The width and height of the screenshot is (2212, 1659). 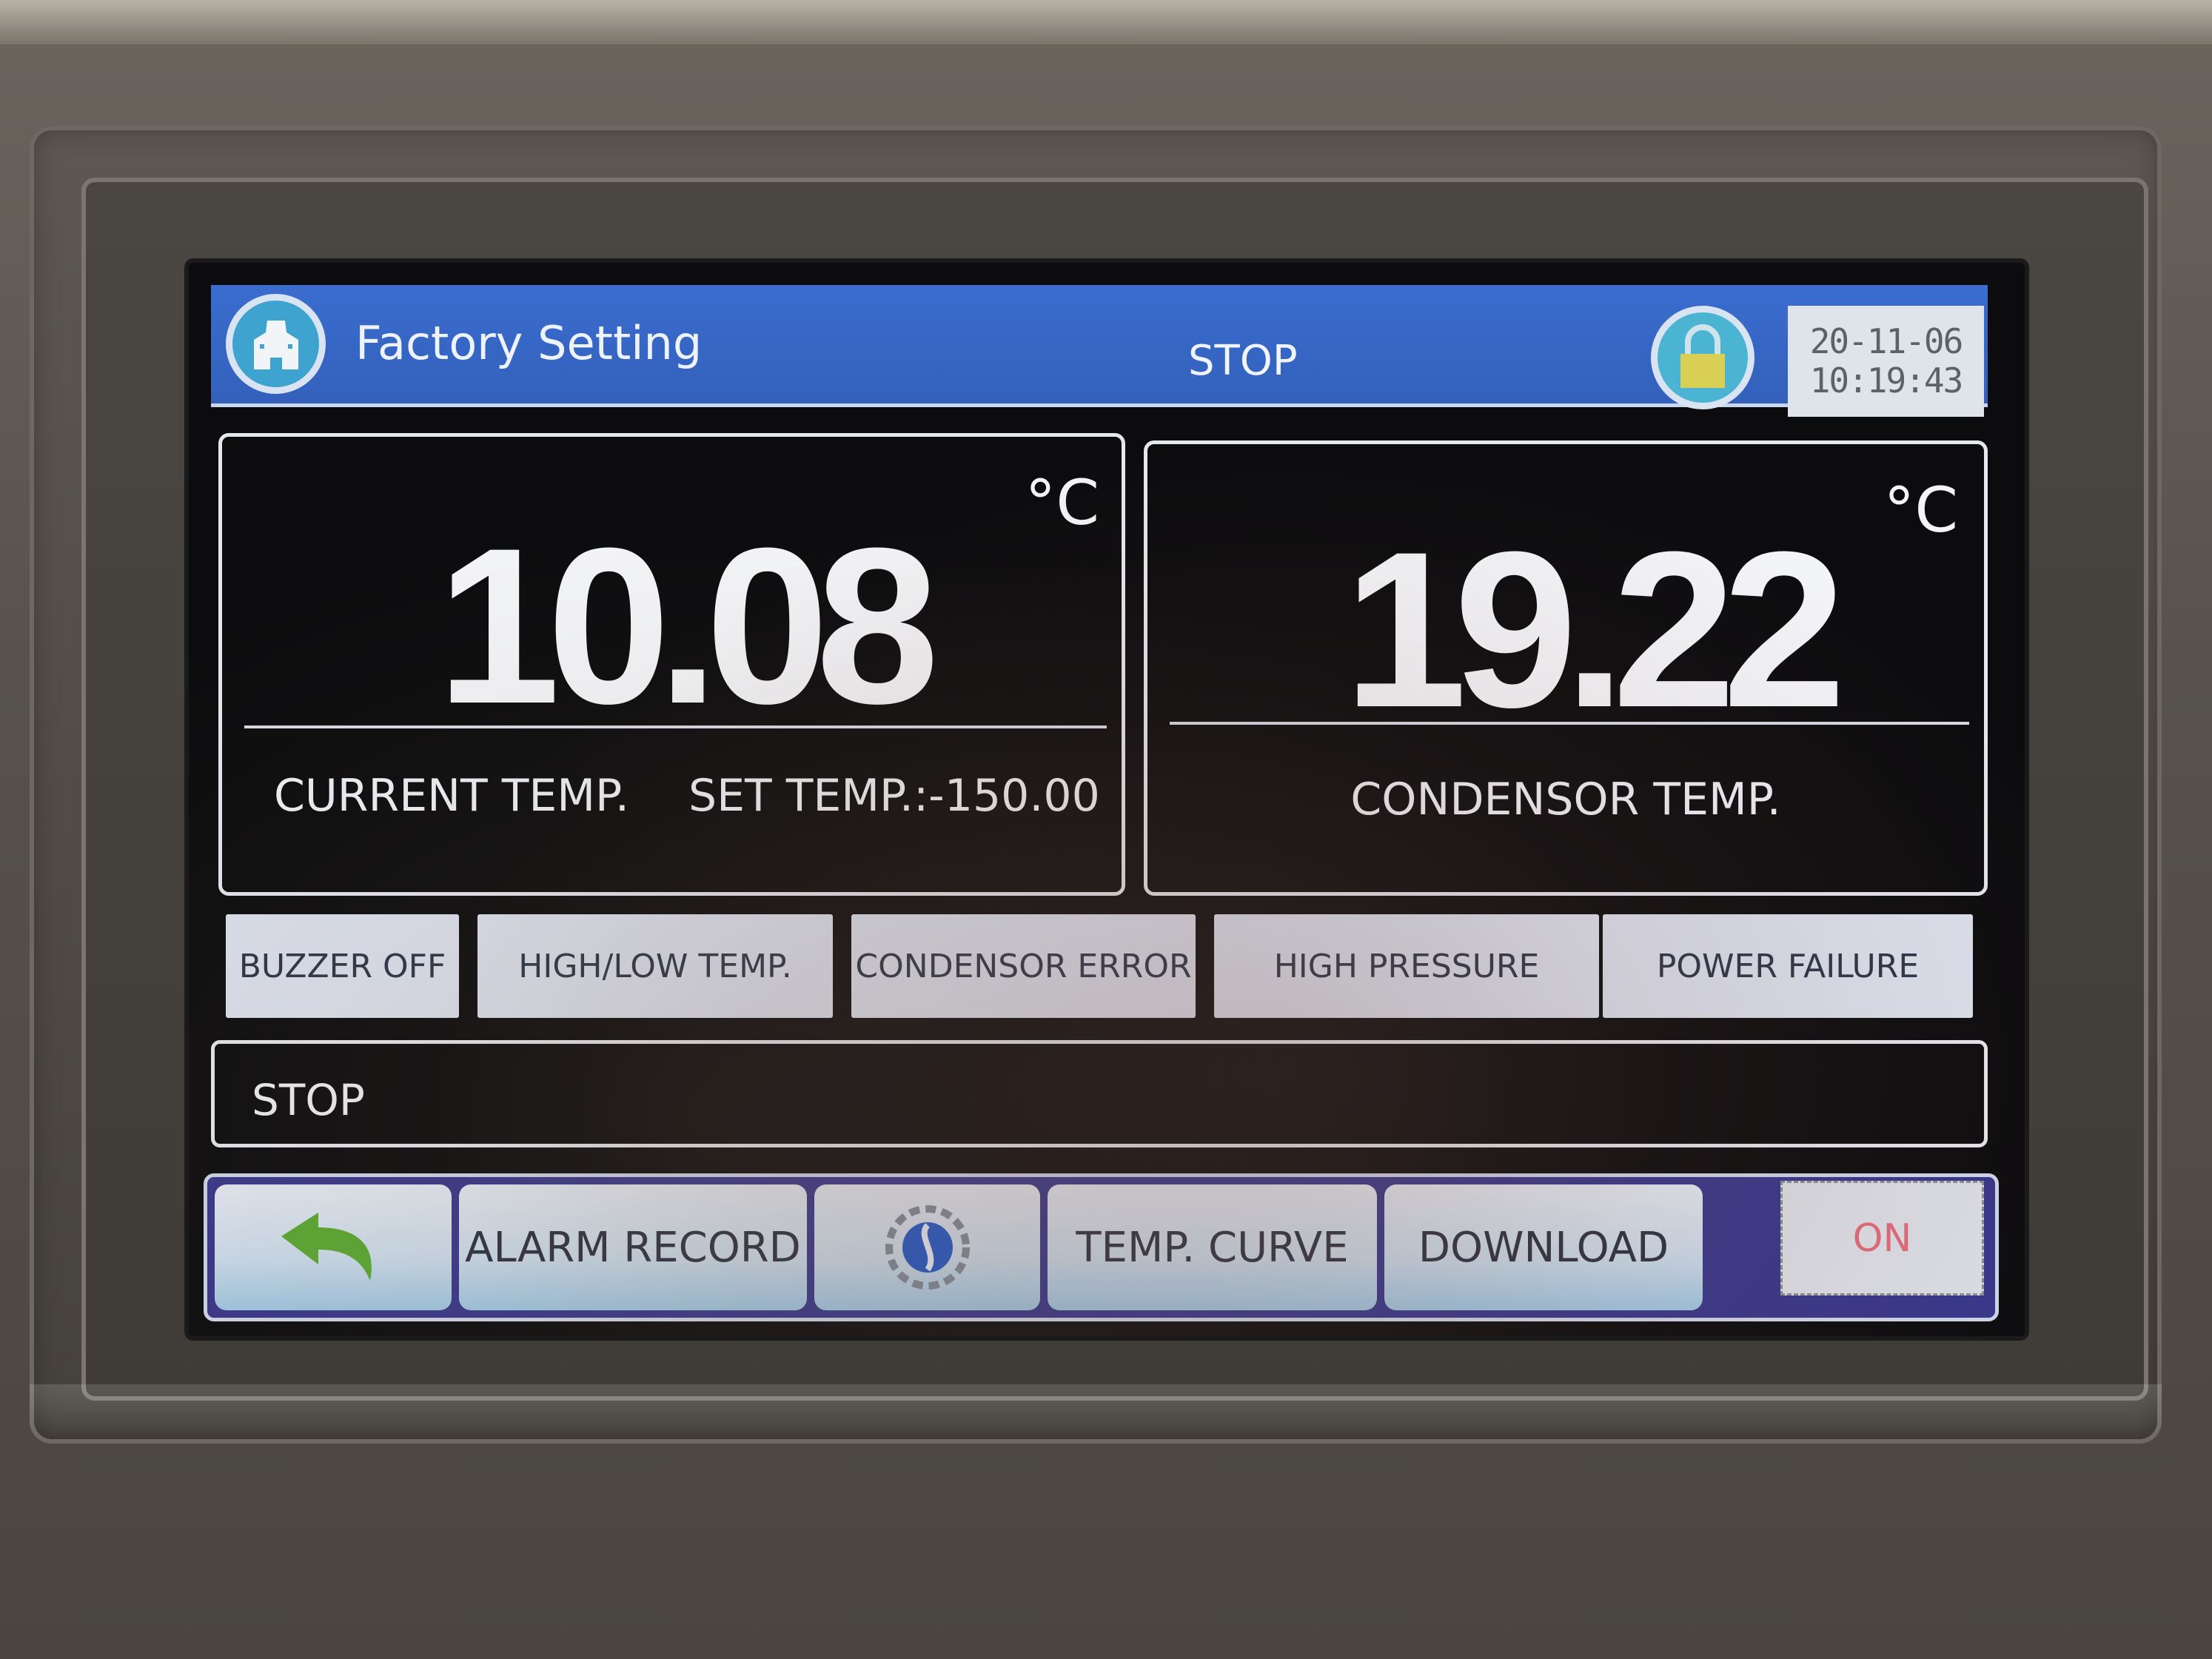 I want to click on set-temp-button: SET TEMP.:-150.00, so click(x=894, y=796).